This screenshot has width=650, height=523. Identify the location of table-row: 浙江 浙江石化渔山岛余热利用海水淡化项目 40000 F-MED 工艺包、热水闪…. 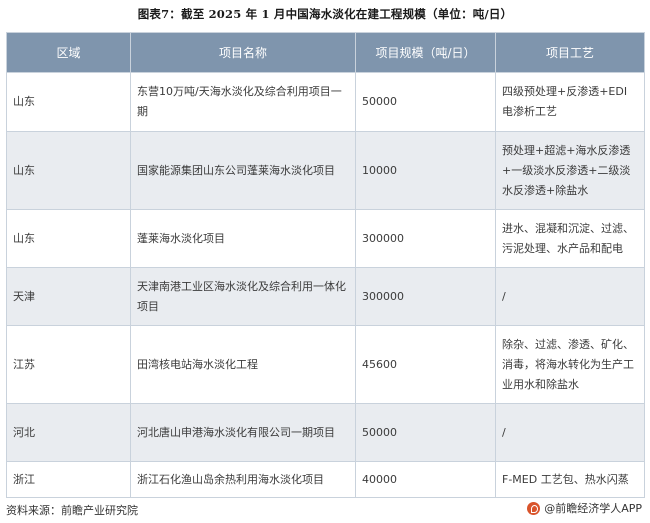
(325, 479).